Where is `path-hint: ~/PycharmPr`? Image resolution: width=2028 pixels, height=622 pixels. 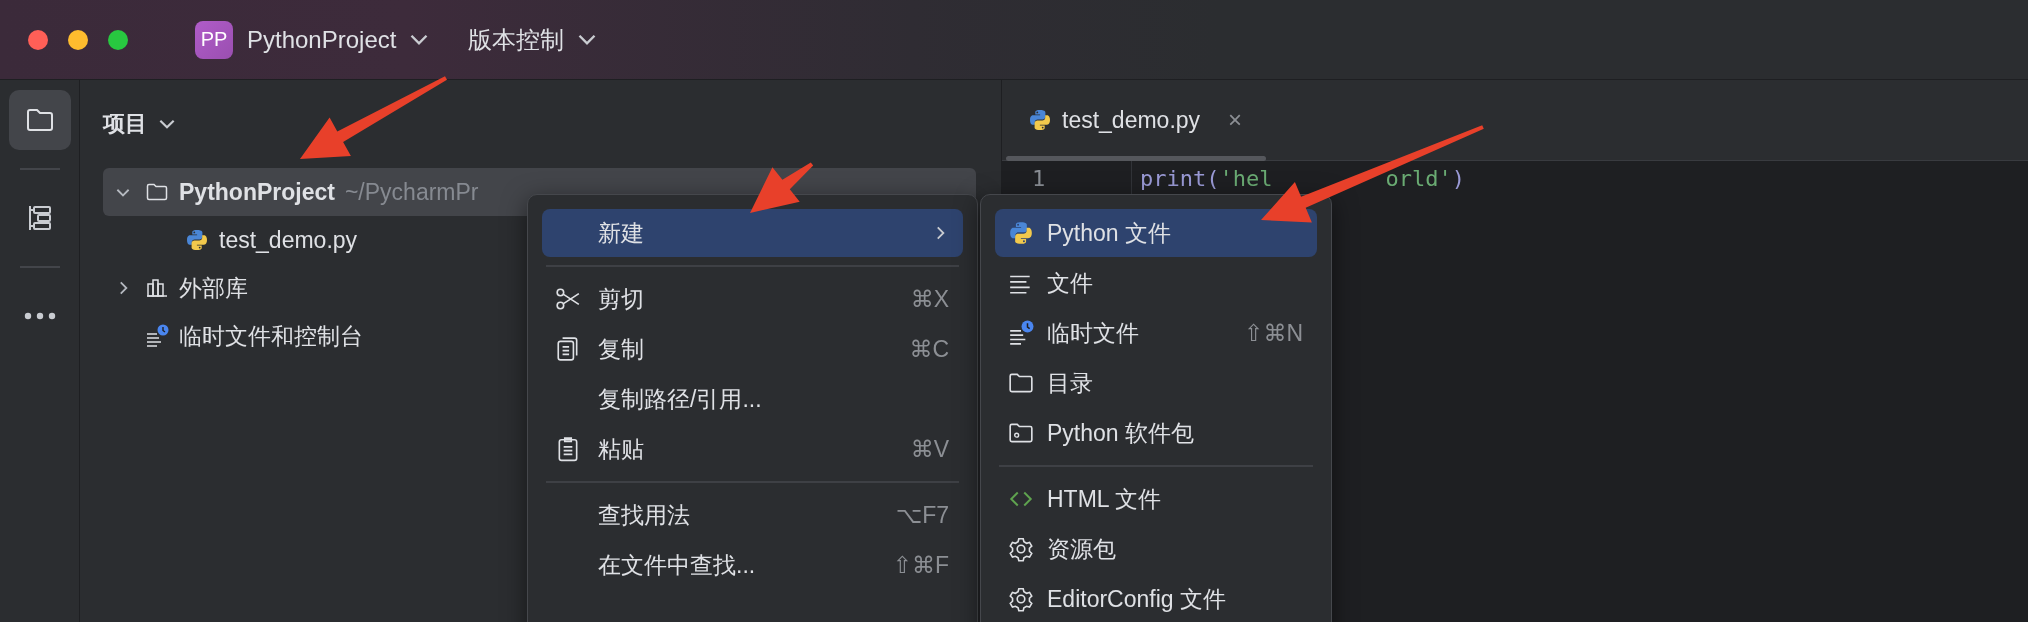
path-hint: ~/PycharmPr is located at coordinates (411, 192).